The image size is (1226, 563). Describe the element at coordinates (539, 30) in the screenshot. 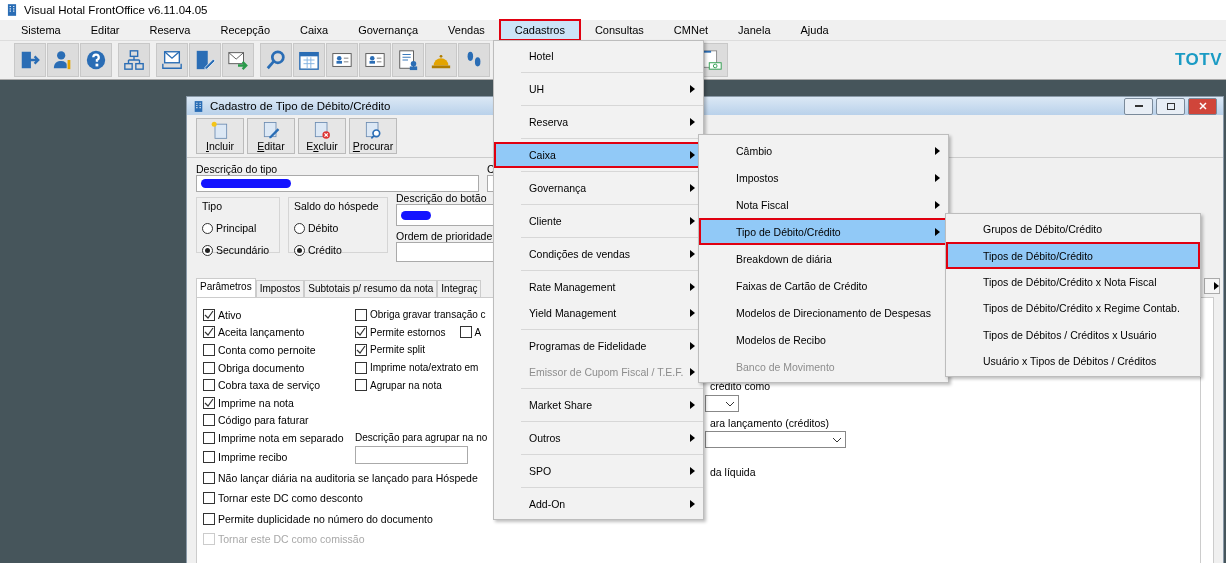

I see `menu-item: Cadastros` at that location.